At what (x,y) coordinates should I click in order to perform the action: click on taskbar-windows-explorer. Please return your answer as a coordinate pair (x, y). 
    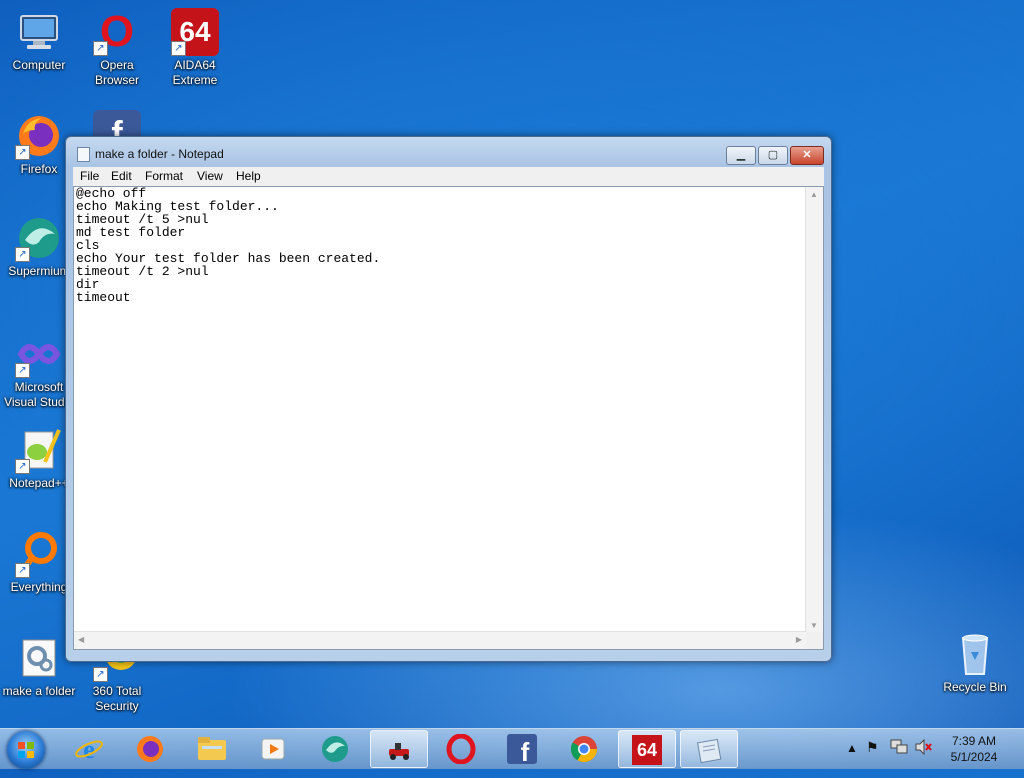
    Looking at the image, I should click on (212, 749).